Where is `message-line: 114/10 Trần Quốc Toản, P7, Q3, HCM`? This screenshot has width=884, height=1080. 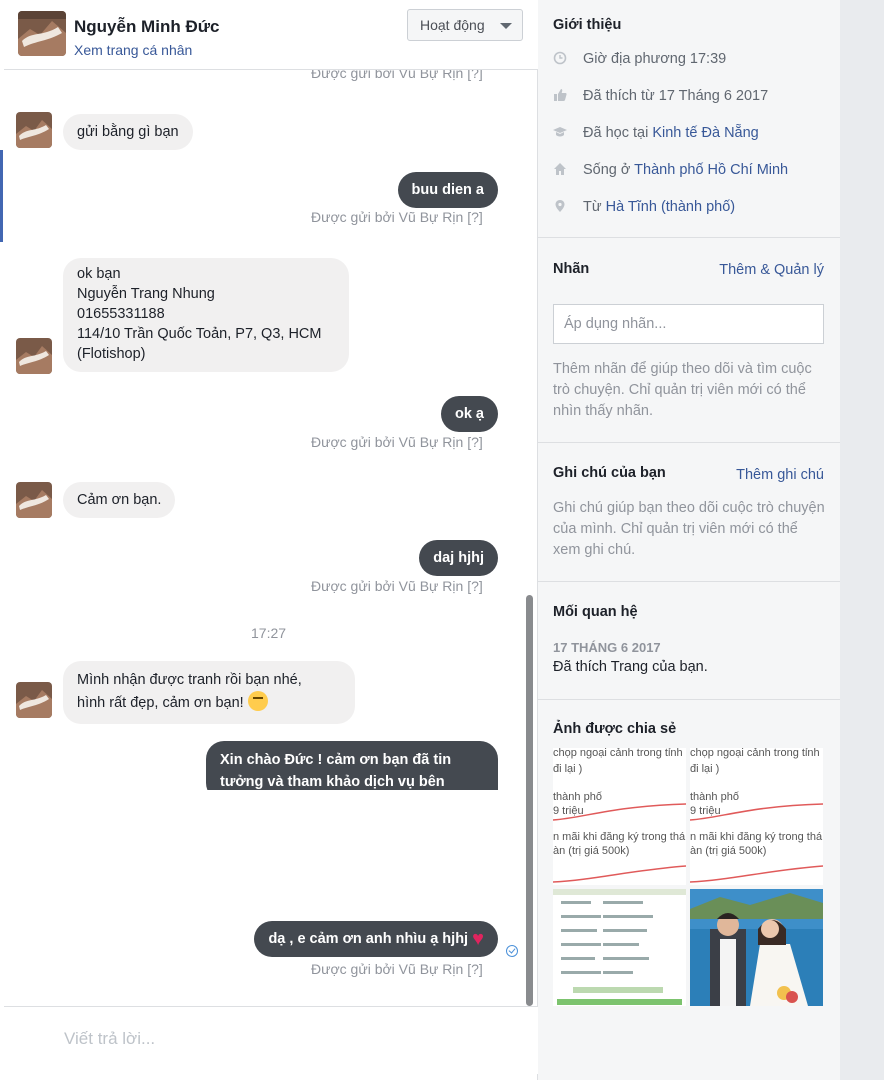 message-line: 114/10 Trần Quốc Toản, P7, Q3, HCM is located at coordinates (199, 334).